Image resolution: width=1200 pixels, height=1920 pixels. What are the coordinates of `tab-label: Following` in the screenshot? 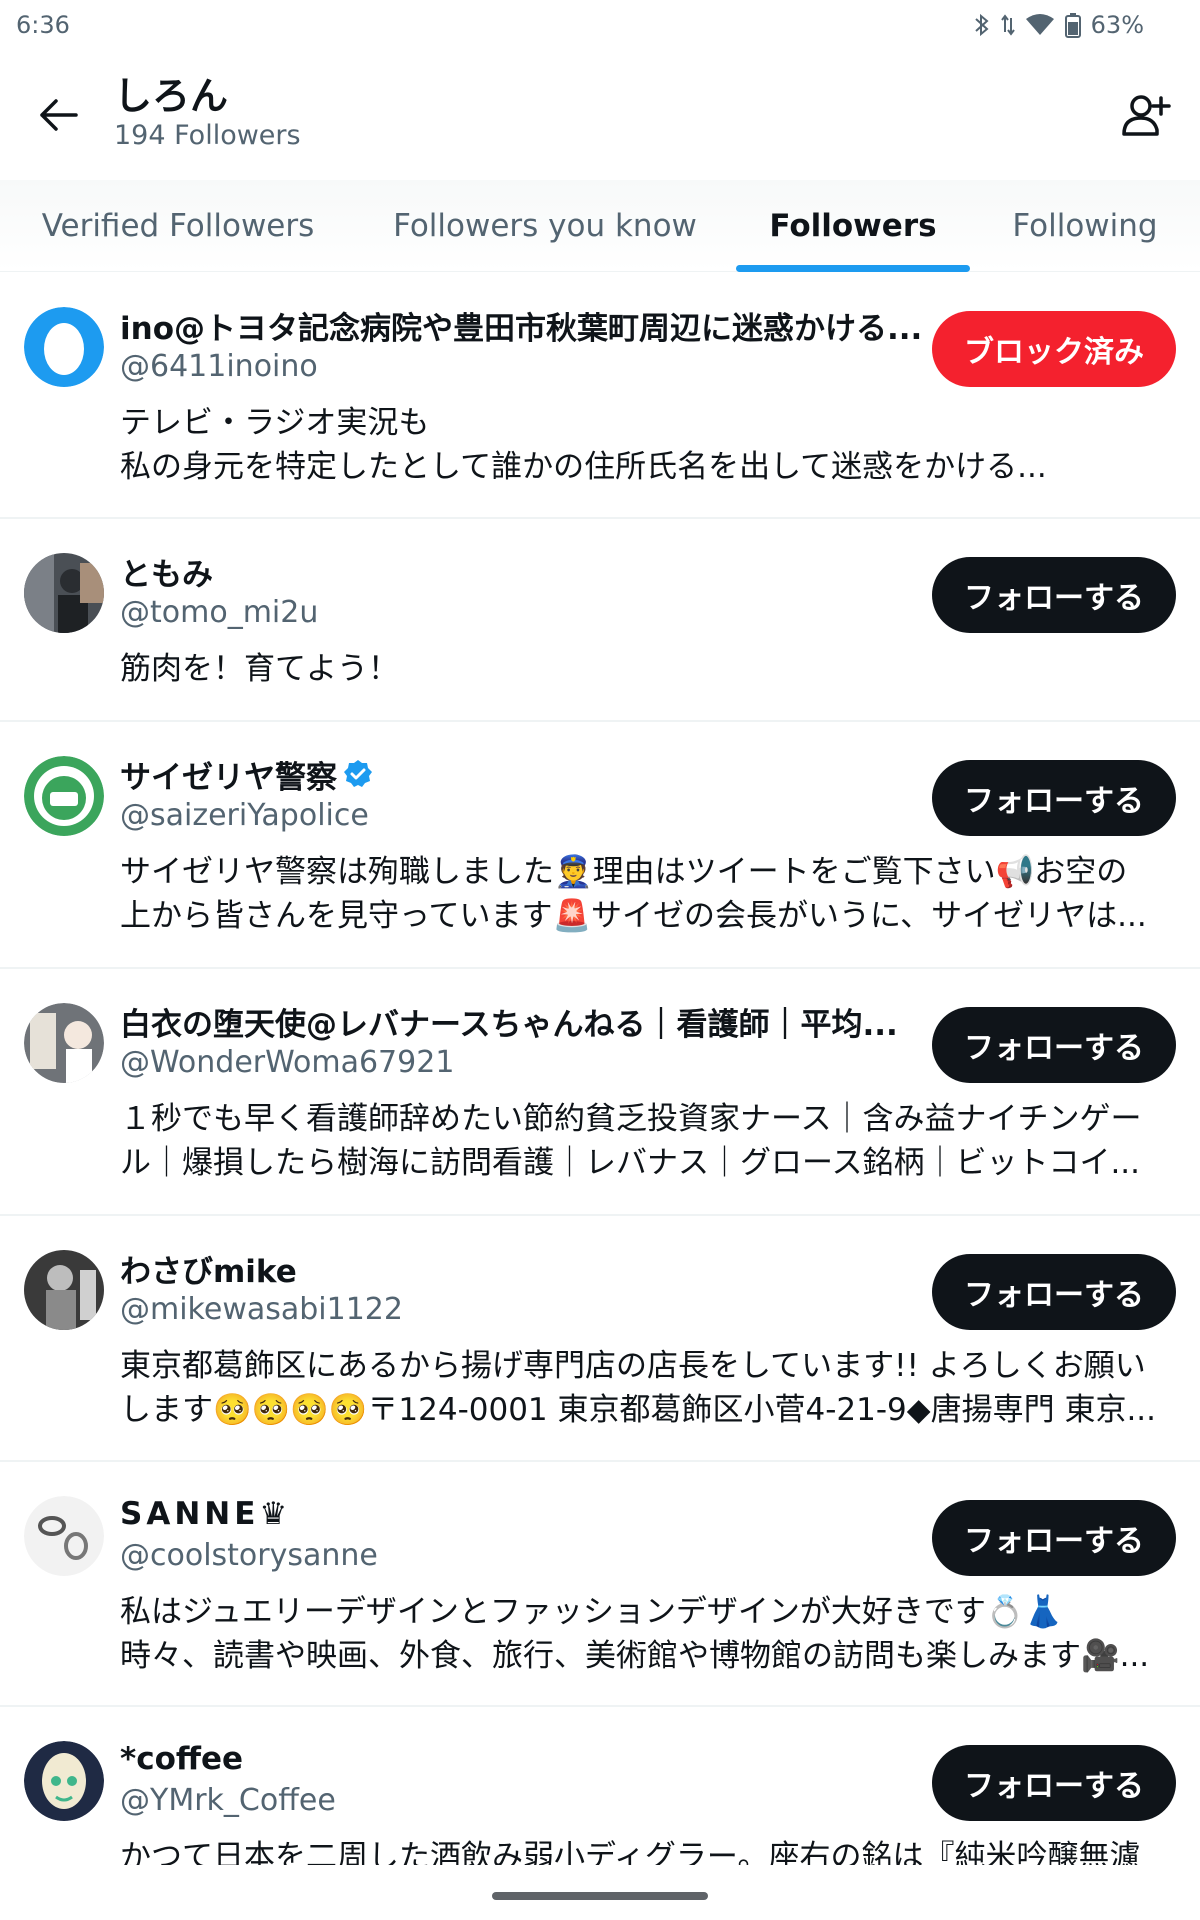 It's located at (1085, 226).